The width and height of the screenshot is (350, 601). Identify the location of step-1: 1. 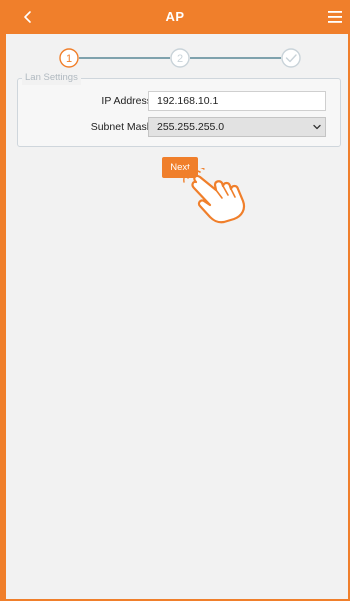
(69, 58).